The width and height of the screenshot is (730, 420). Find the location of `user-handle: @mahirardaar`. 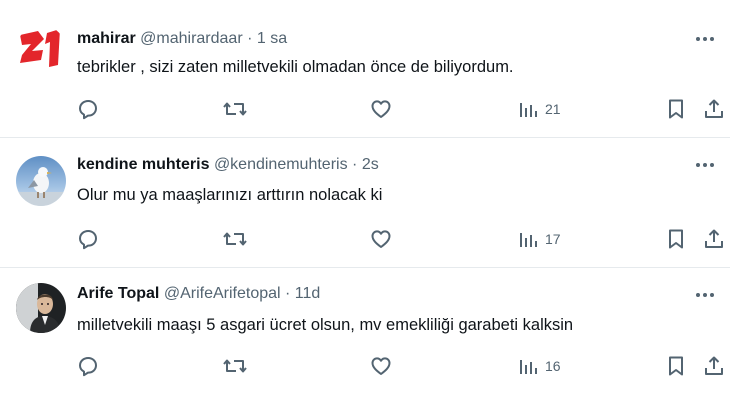

user-handle: @mahirardaar is located at coordinates (191, 38).